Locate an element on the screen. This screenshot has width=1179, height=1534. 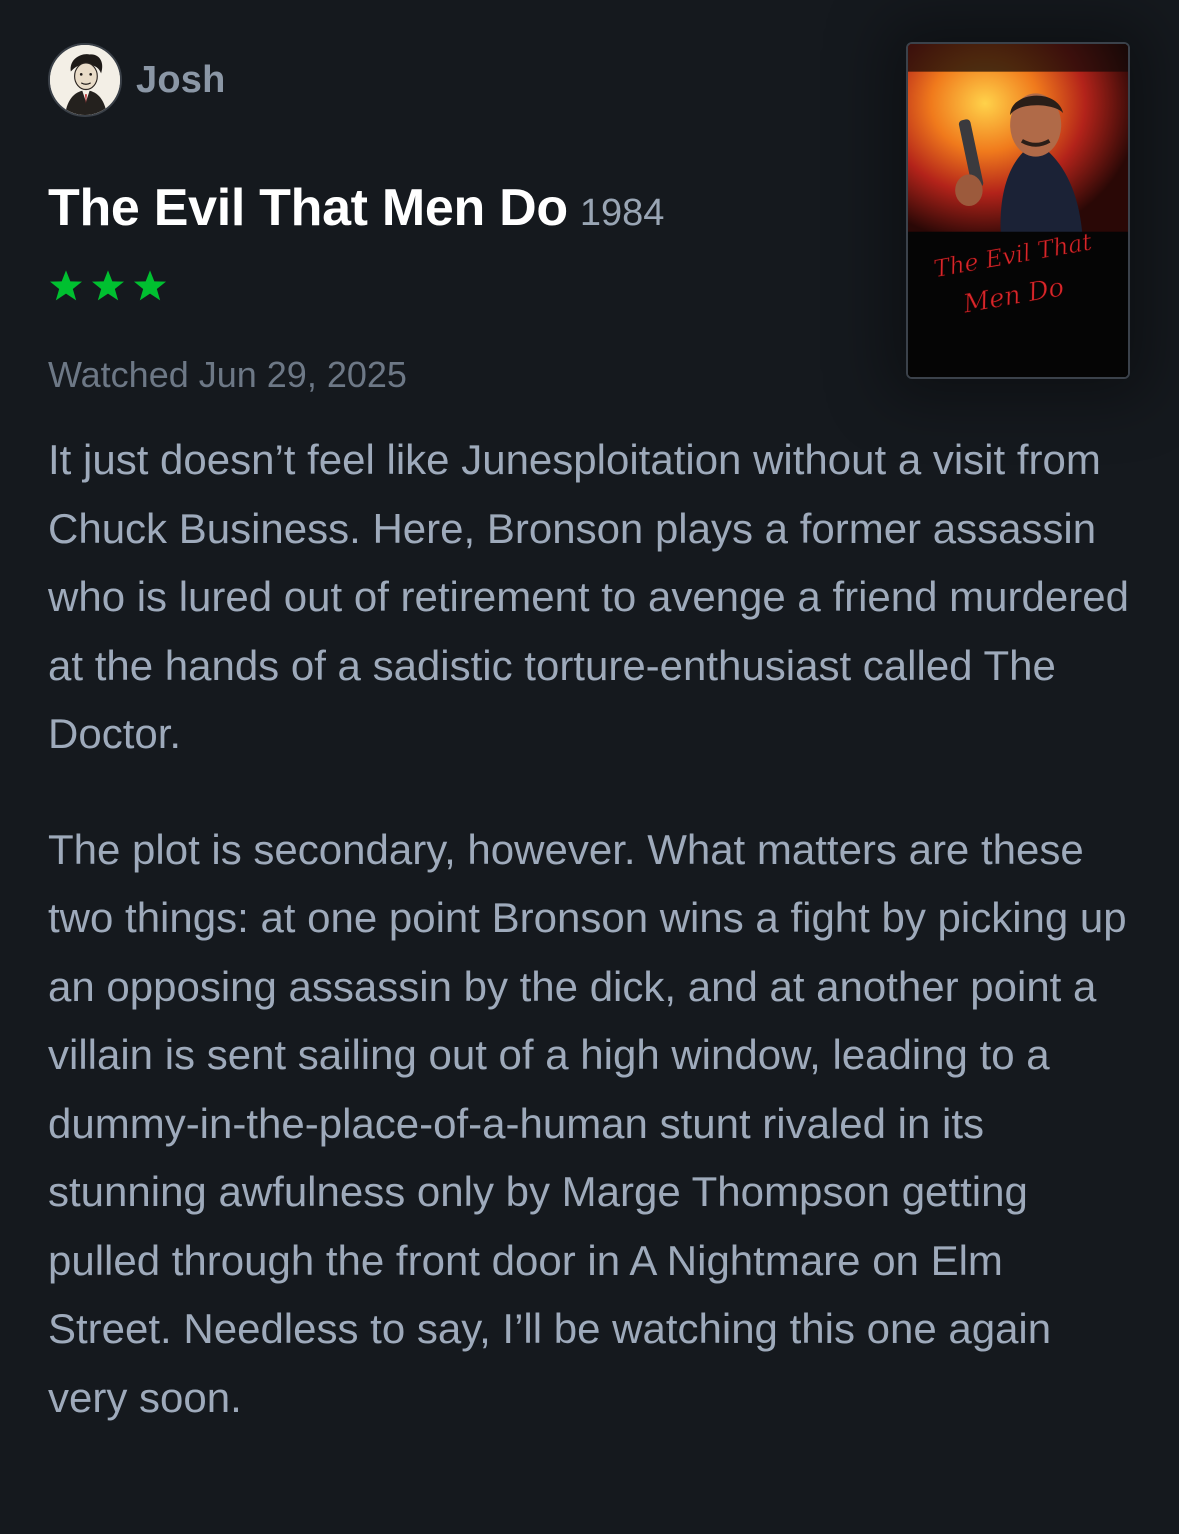
film-title: The Evil That Men Do is located at coordinates (308, 208).